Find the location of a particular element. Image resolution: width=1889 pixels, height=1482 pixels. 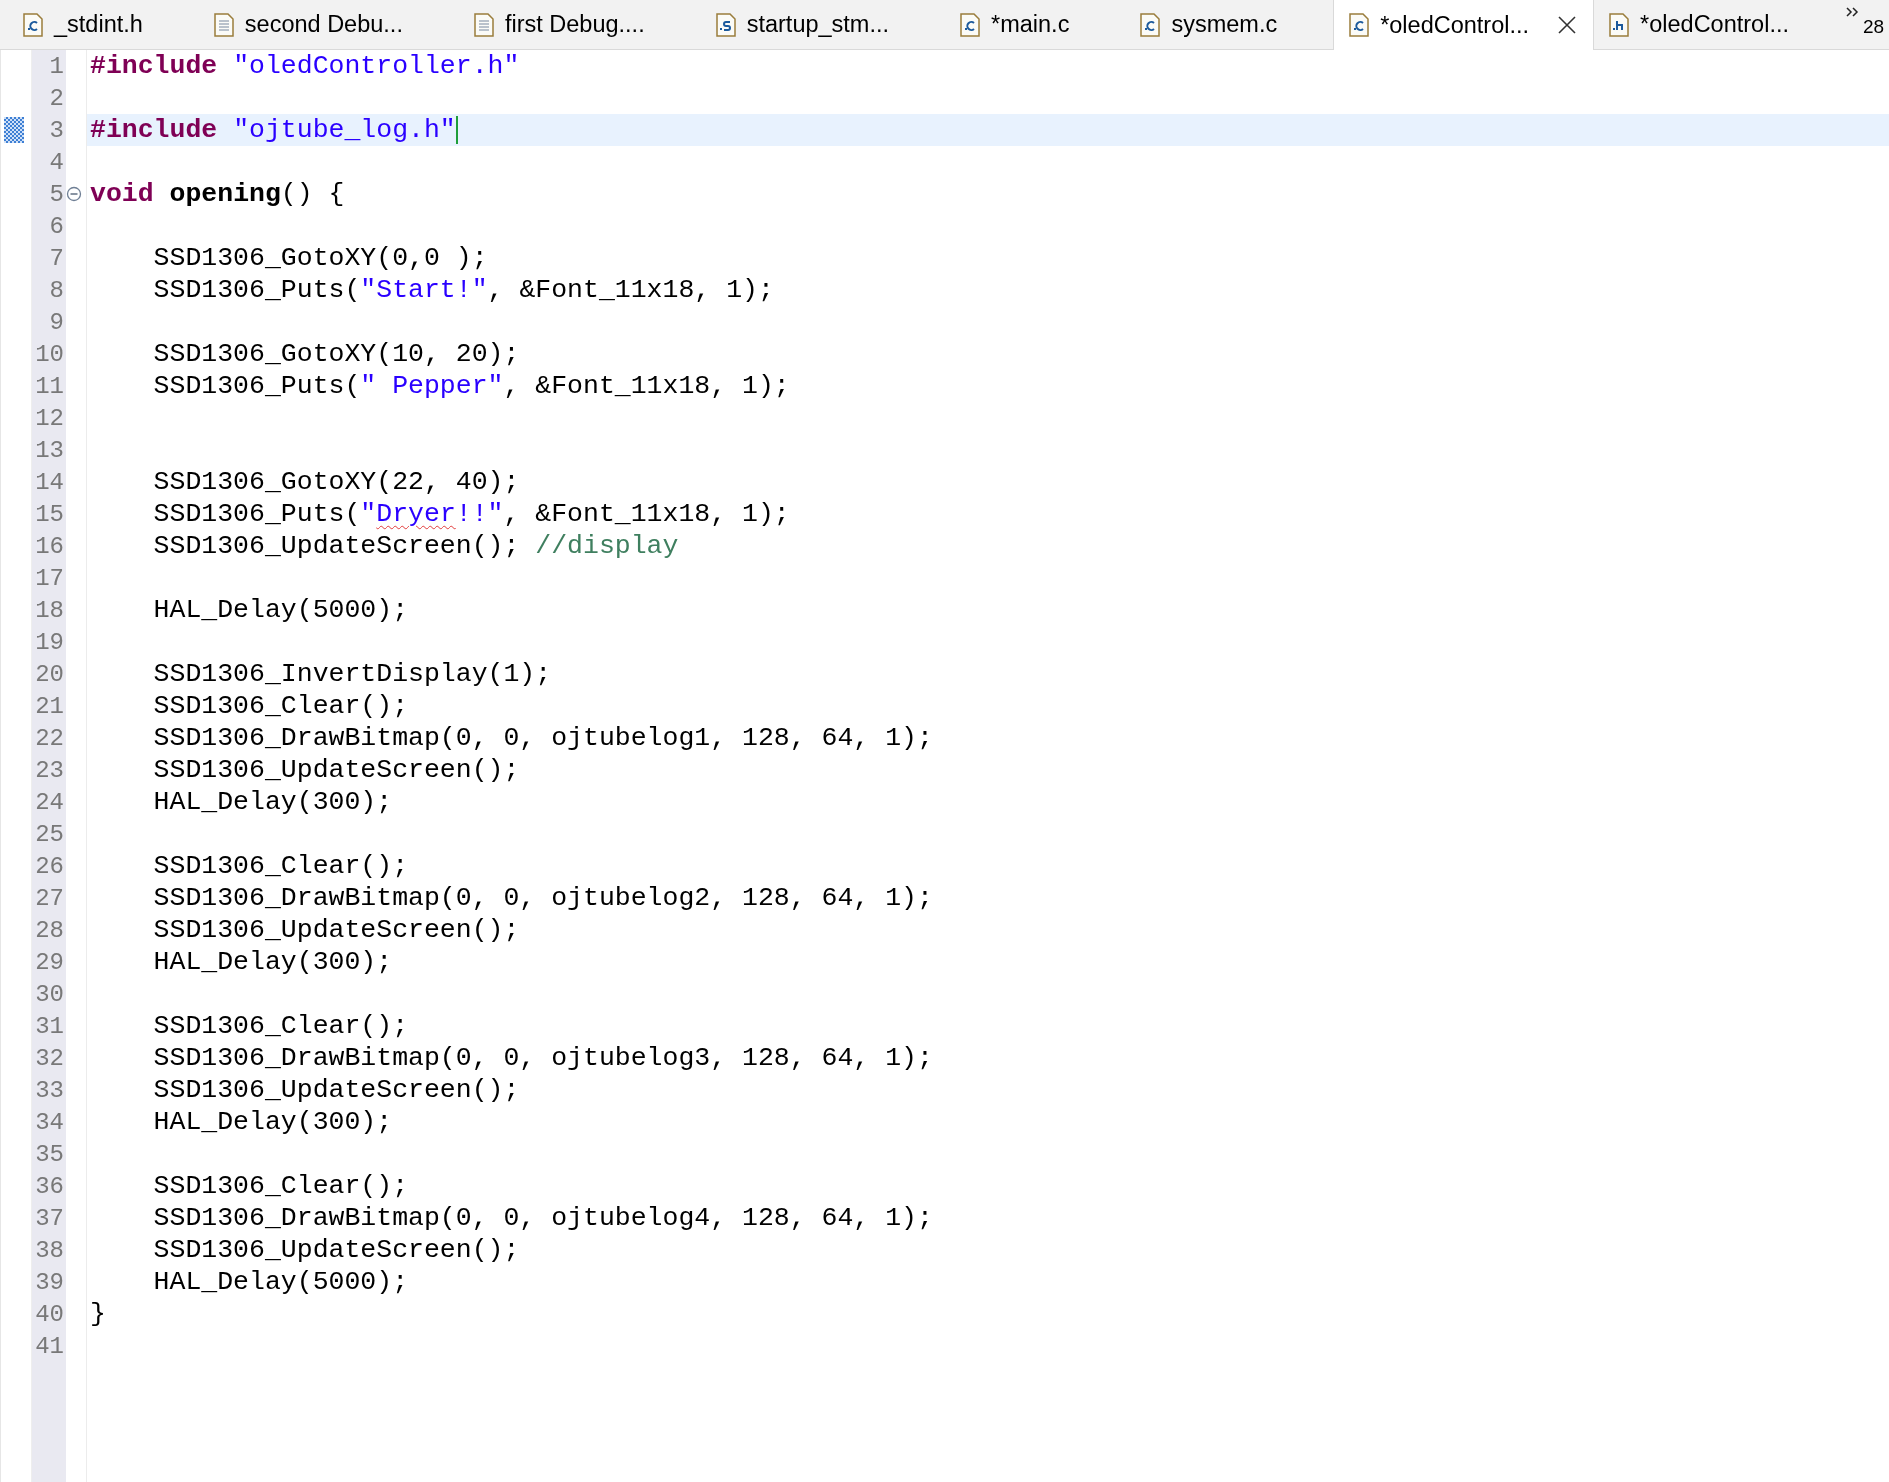

line-number: 33 is located at coordinates (49, 1090).